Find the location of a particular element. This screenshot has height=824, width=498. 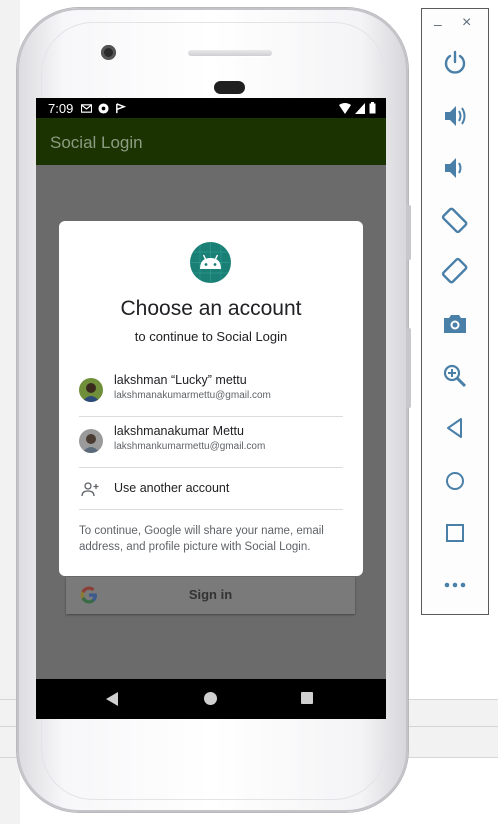

screenshot-button is located at coordinates (455, 324).